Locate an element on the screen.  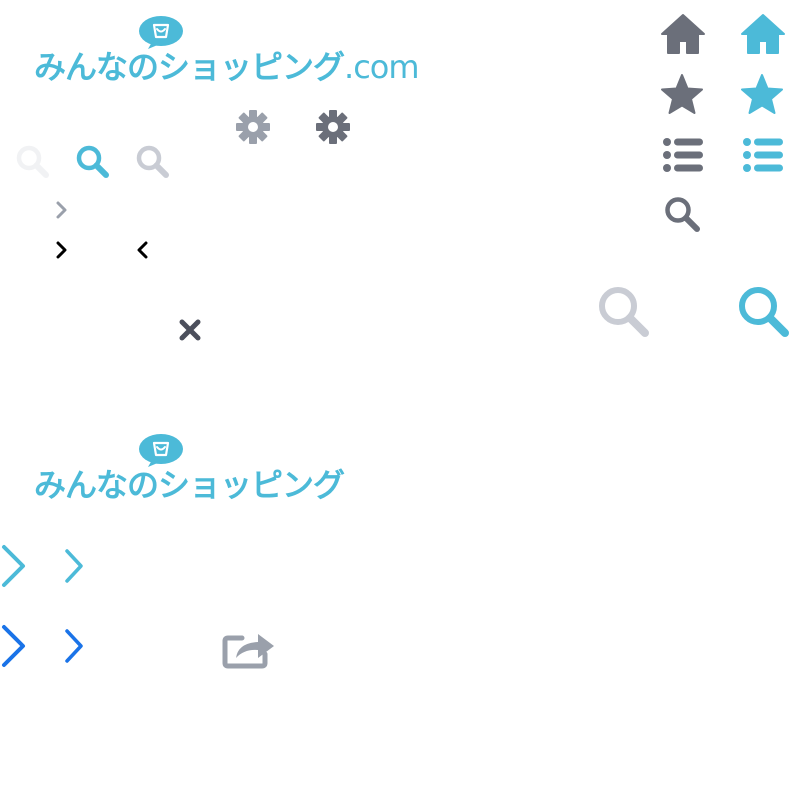
chevron-left-icon is located at coordinates (142, 250).